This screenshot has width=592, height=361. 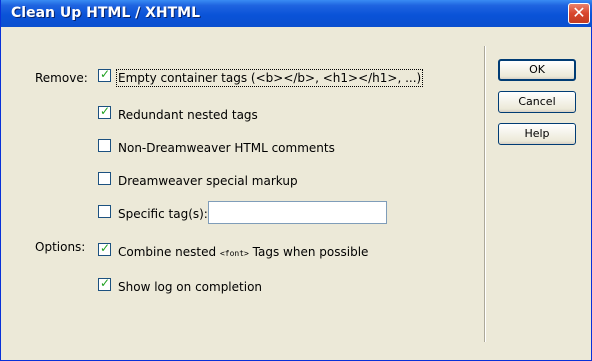 I want to click on show-log-label: Show log on completion, so click(x=190, y=287).